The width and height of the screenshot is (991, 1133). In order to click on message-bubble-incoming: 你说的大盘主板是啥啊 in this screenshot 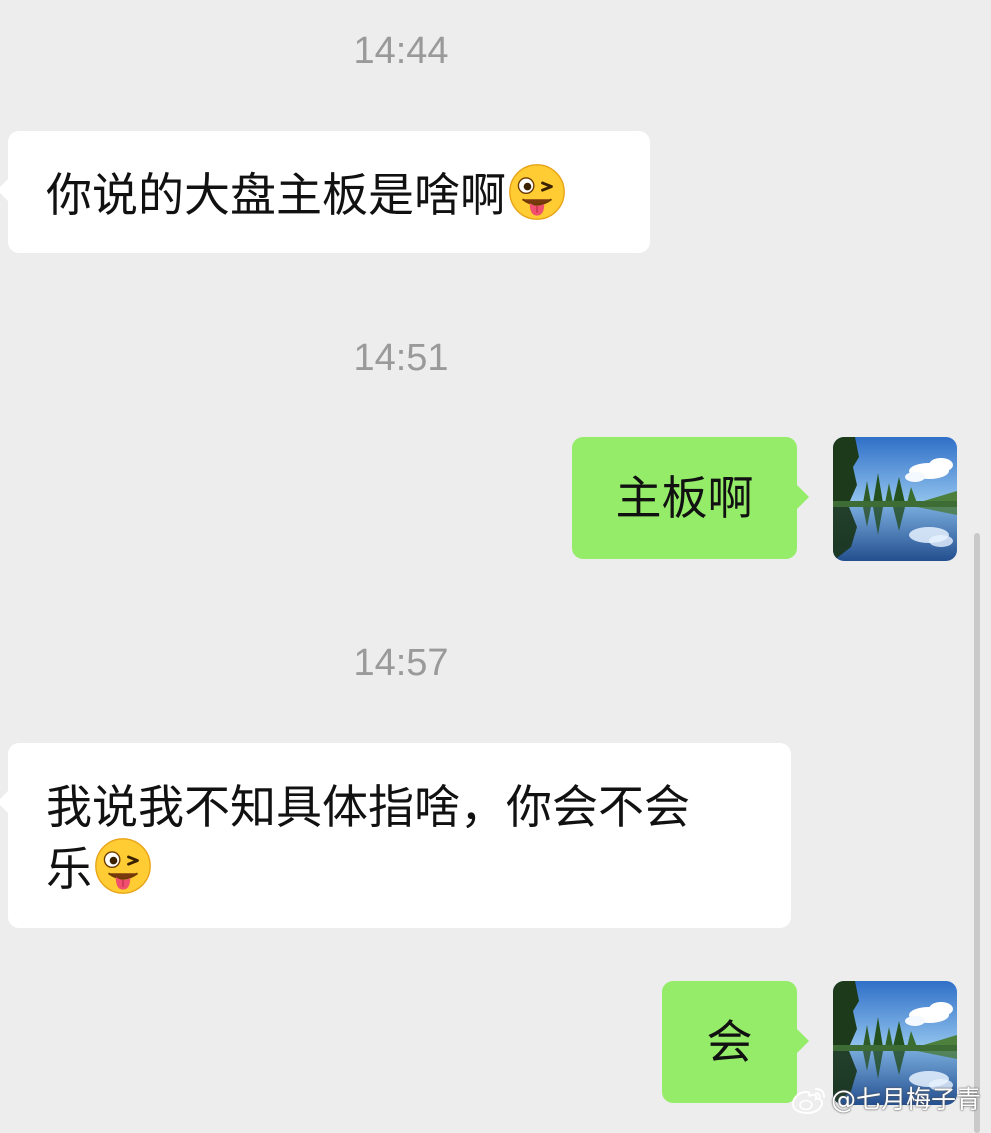, I will do `click(325, 192)`.